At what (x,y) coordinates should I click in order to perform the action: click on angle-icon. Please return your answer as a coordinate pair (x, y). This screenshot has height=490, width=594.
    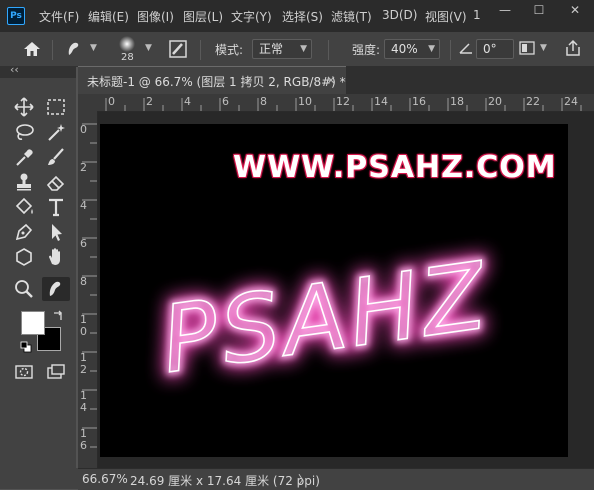
    Looking at the image, I should click on (466, 49).